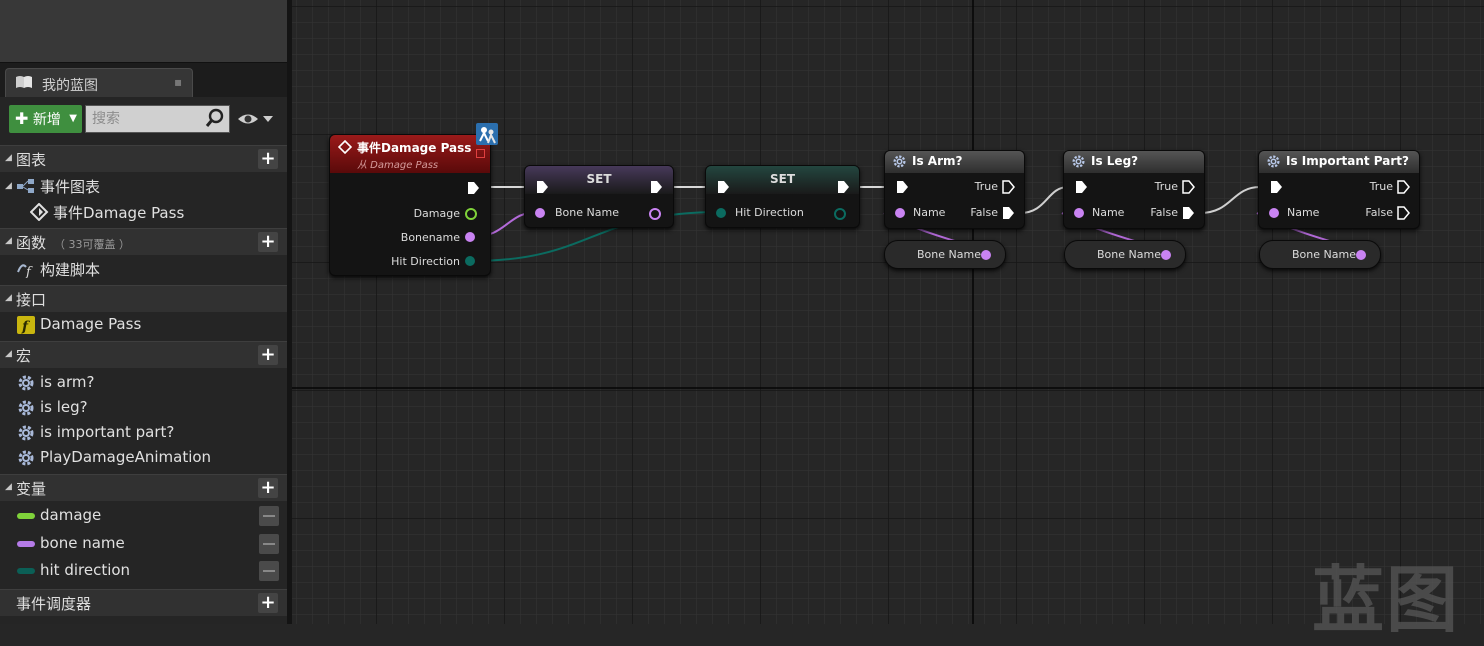 The image size is (1484, 646). I want to click on tree-item-label: 构建脚本, so click(70, 270).